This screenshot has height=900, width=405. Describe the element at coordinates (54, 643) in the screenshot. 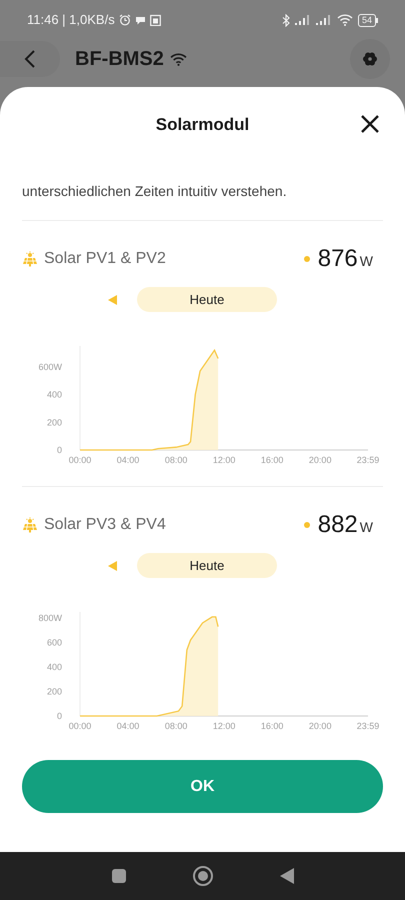

I see `axis-label: 600` at that location.